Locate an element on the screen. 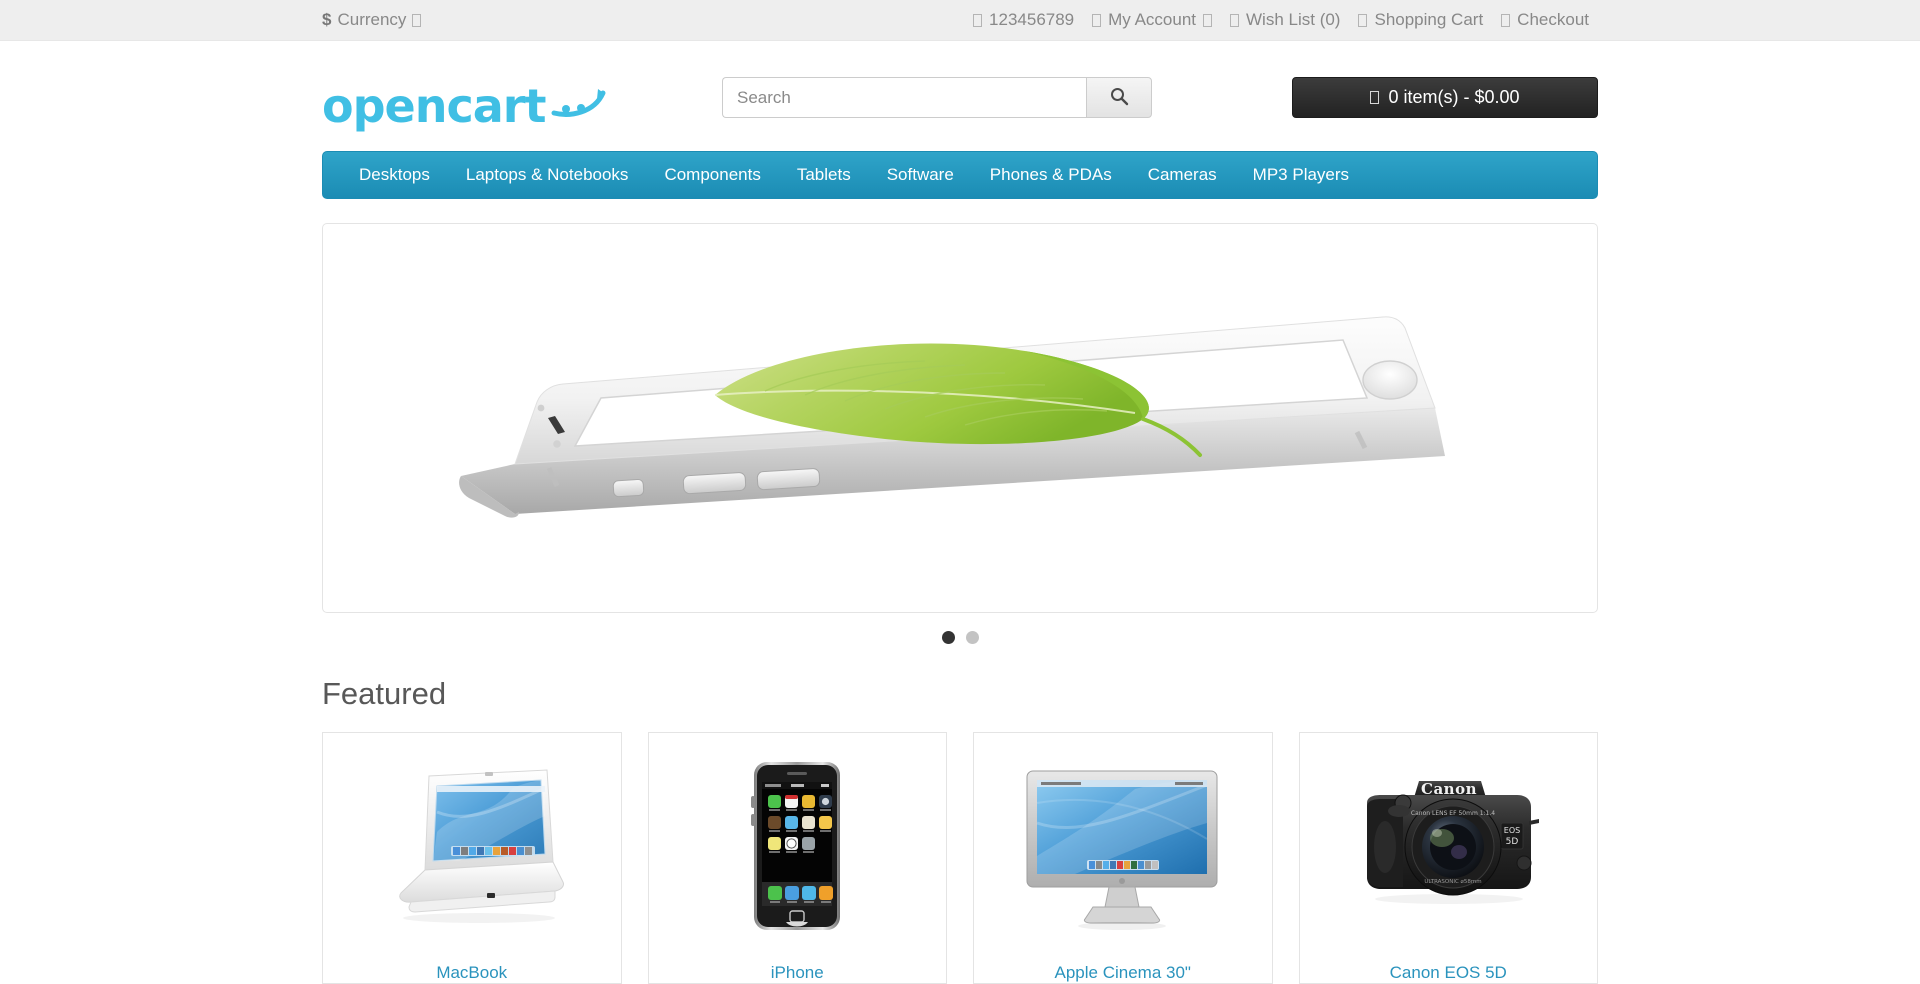 The image size is (1920, 984). svg-text: EOS is located at coordinates (1512, 830).